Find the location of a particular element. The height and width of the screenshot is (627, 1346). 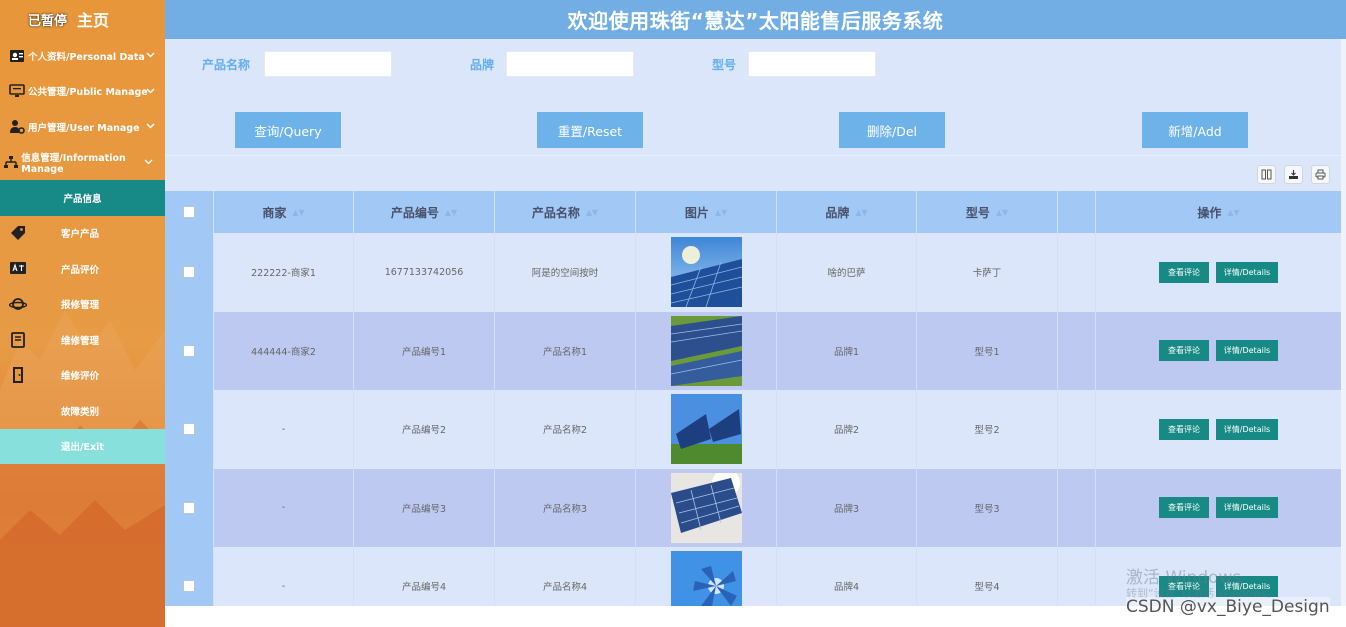

column-header-product-name: 产品名称 ▲▼ is located at coordinates (565, 212).